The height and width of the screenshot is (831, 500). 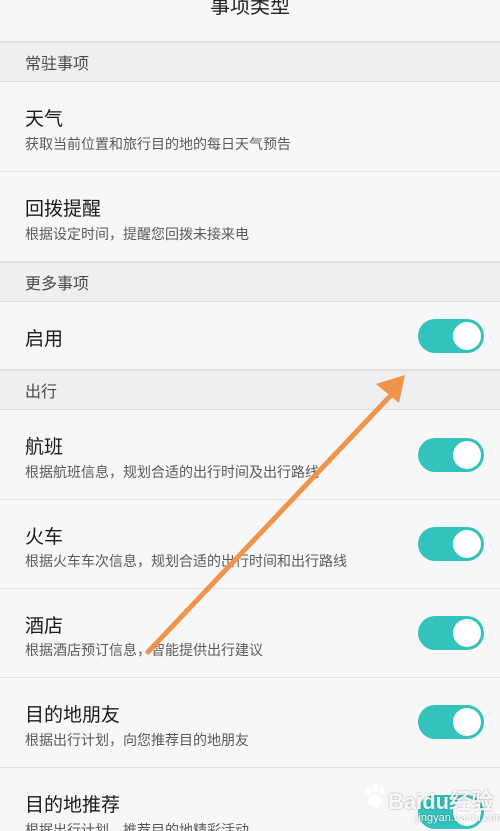 I want to click on list-item-destination-friends: 目的地朋友 根据出行计划，向您推荐目的地朋友, so click(x=250, y=723).